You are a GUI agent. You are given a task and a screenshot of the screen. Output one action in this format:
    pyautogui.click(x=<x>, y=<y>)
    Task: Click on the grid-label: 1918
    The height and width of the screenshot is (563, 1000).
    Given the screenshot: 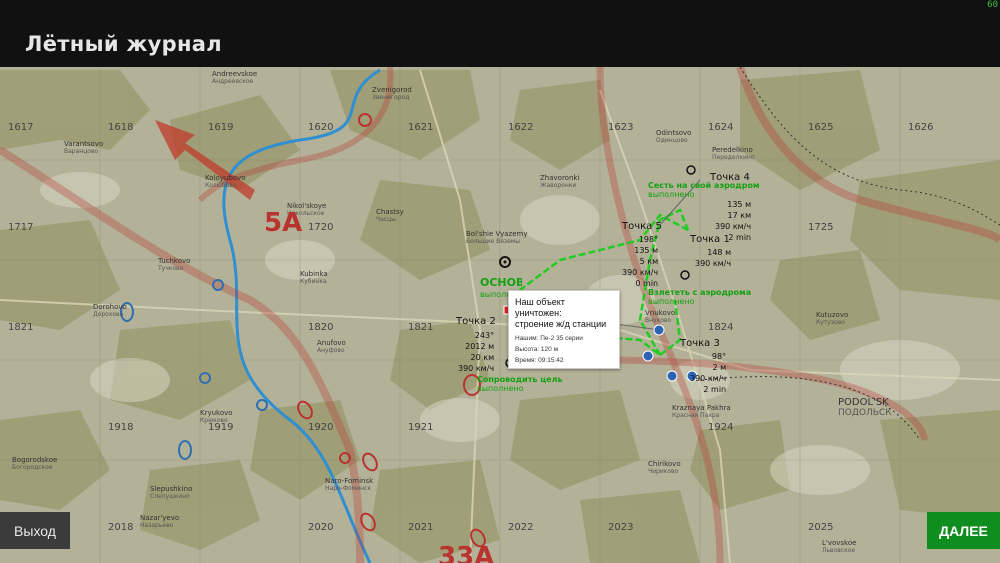 What is the action you would take?
    pyautogui.click(x=121, y=427)
    